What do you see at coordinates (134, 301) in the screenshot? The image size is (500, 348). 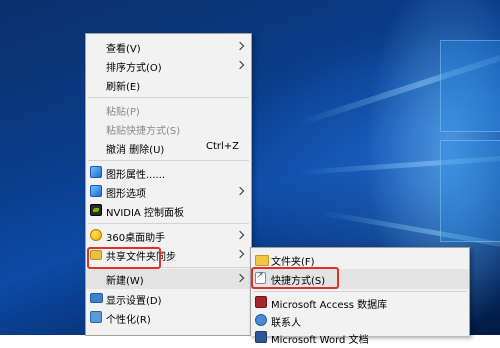 I see `menu-item-label: 显示设置(D)` at bounding box center [134, 301].